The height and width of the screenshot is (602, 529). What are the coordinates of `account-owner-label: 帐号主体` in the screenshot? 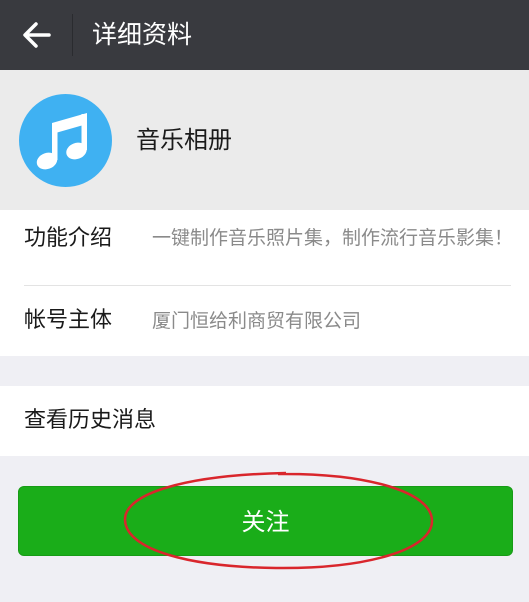 It's located at (68, 320).